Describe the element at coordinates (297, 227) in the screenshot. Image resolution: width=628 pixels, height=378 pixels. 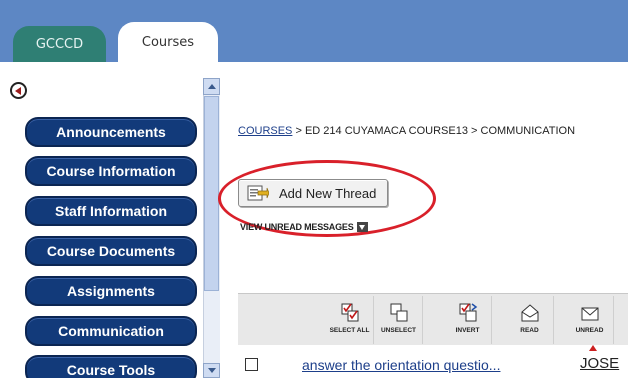
I see `view-unread-label: VIEW UNREAD MESSAGES` at that location.